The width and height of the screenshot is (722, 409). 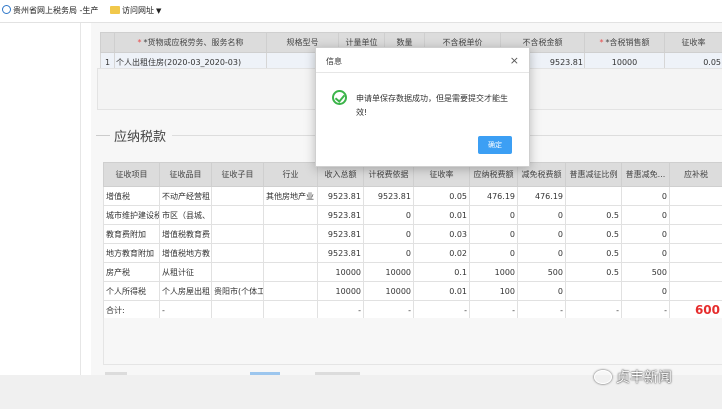 I want to click on dialog-title: 信息, so click(x=334, y=61).